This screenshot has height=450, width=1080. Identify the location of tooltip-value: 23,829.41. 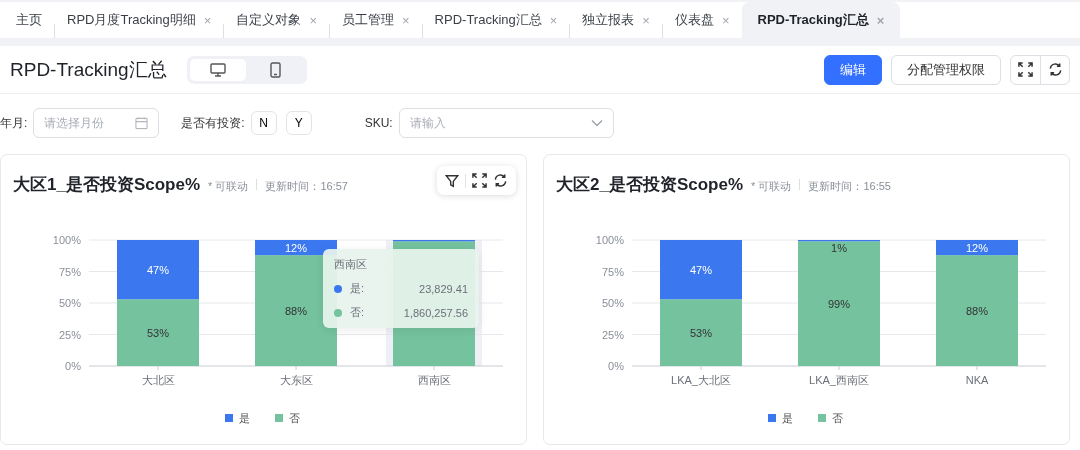
(443, 288).